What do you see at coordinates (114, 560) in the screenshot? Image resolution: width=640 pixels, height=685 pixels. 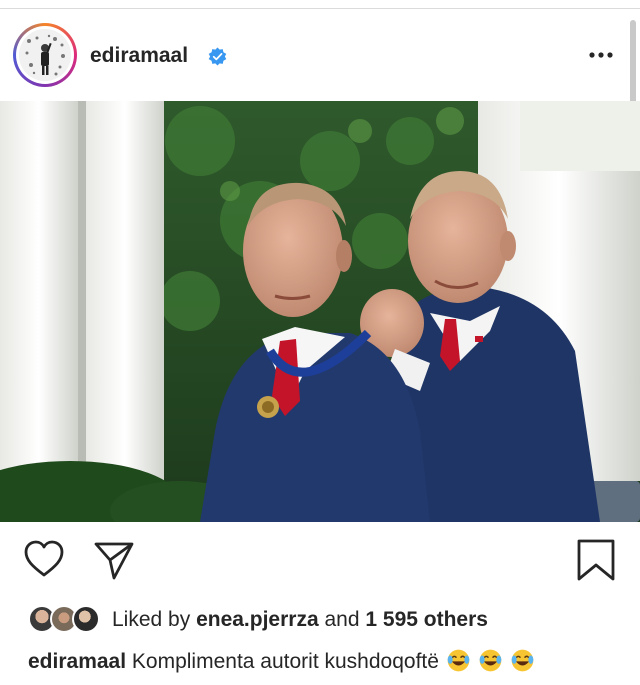 I see `paper-plane-icon` at bounding box center [114, 560].